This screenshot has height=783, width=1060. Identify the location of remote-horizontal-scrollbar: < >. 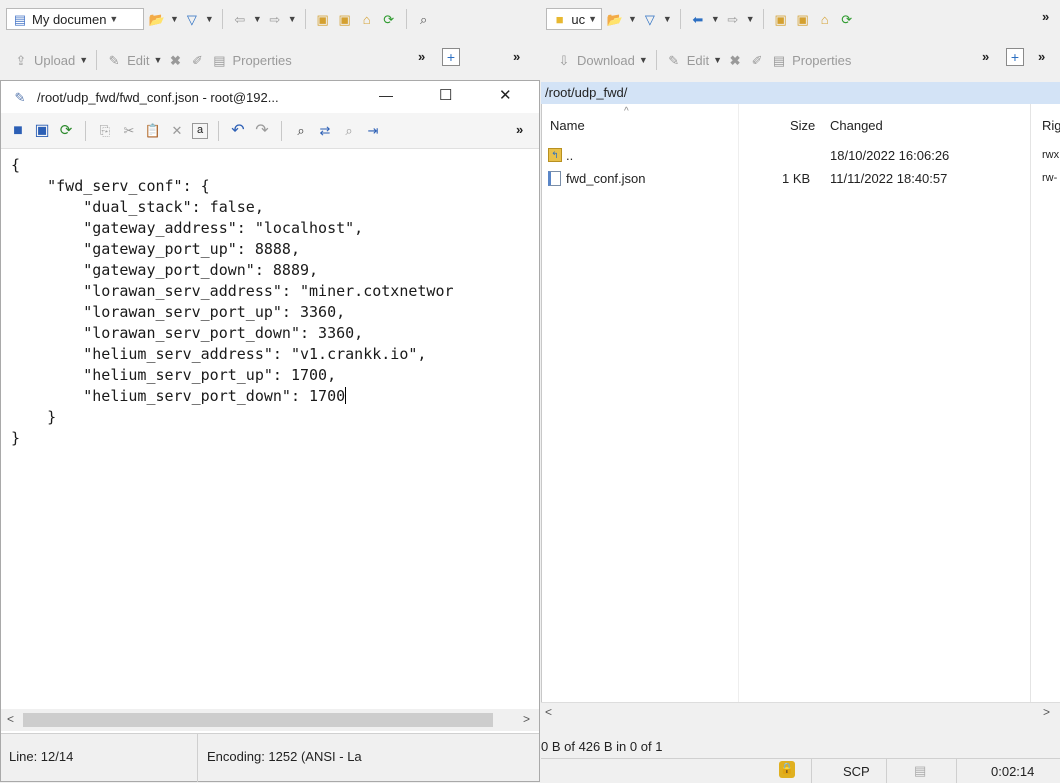
(800, 712).